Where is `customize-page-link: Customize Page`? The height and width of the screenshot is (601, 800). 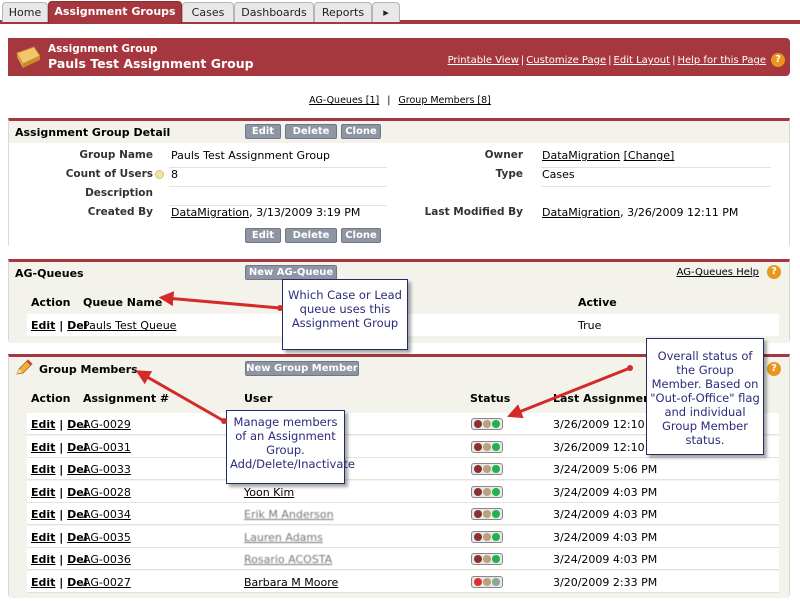 customize-page-link: Customize Page is located at coordinates (566, 60).